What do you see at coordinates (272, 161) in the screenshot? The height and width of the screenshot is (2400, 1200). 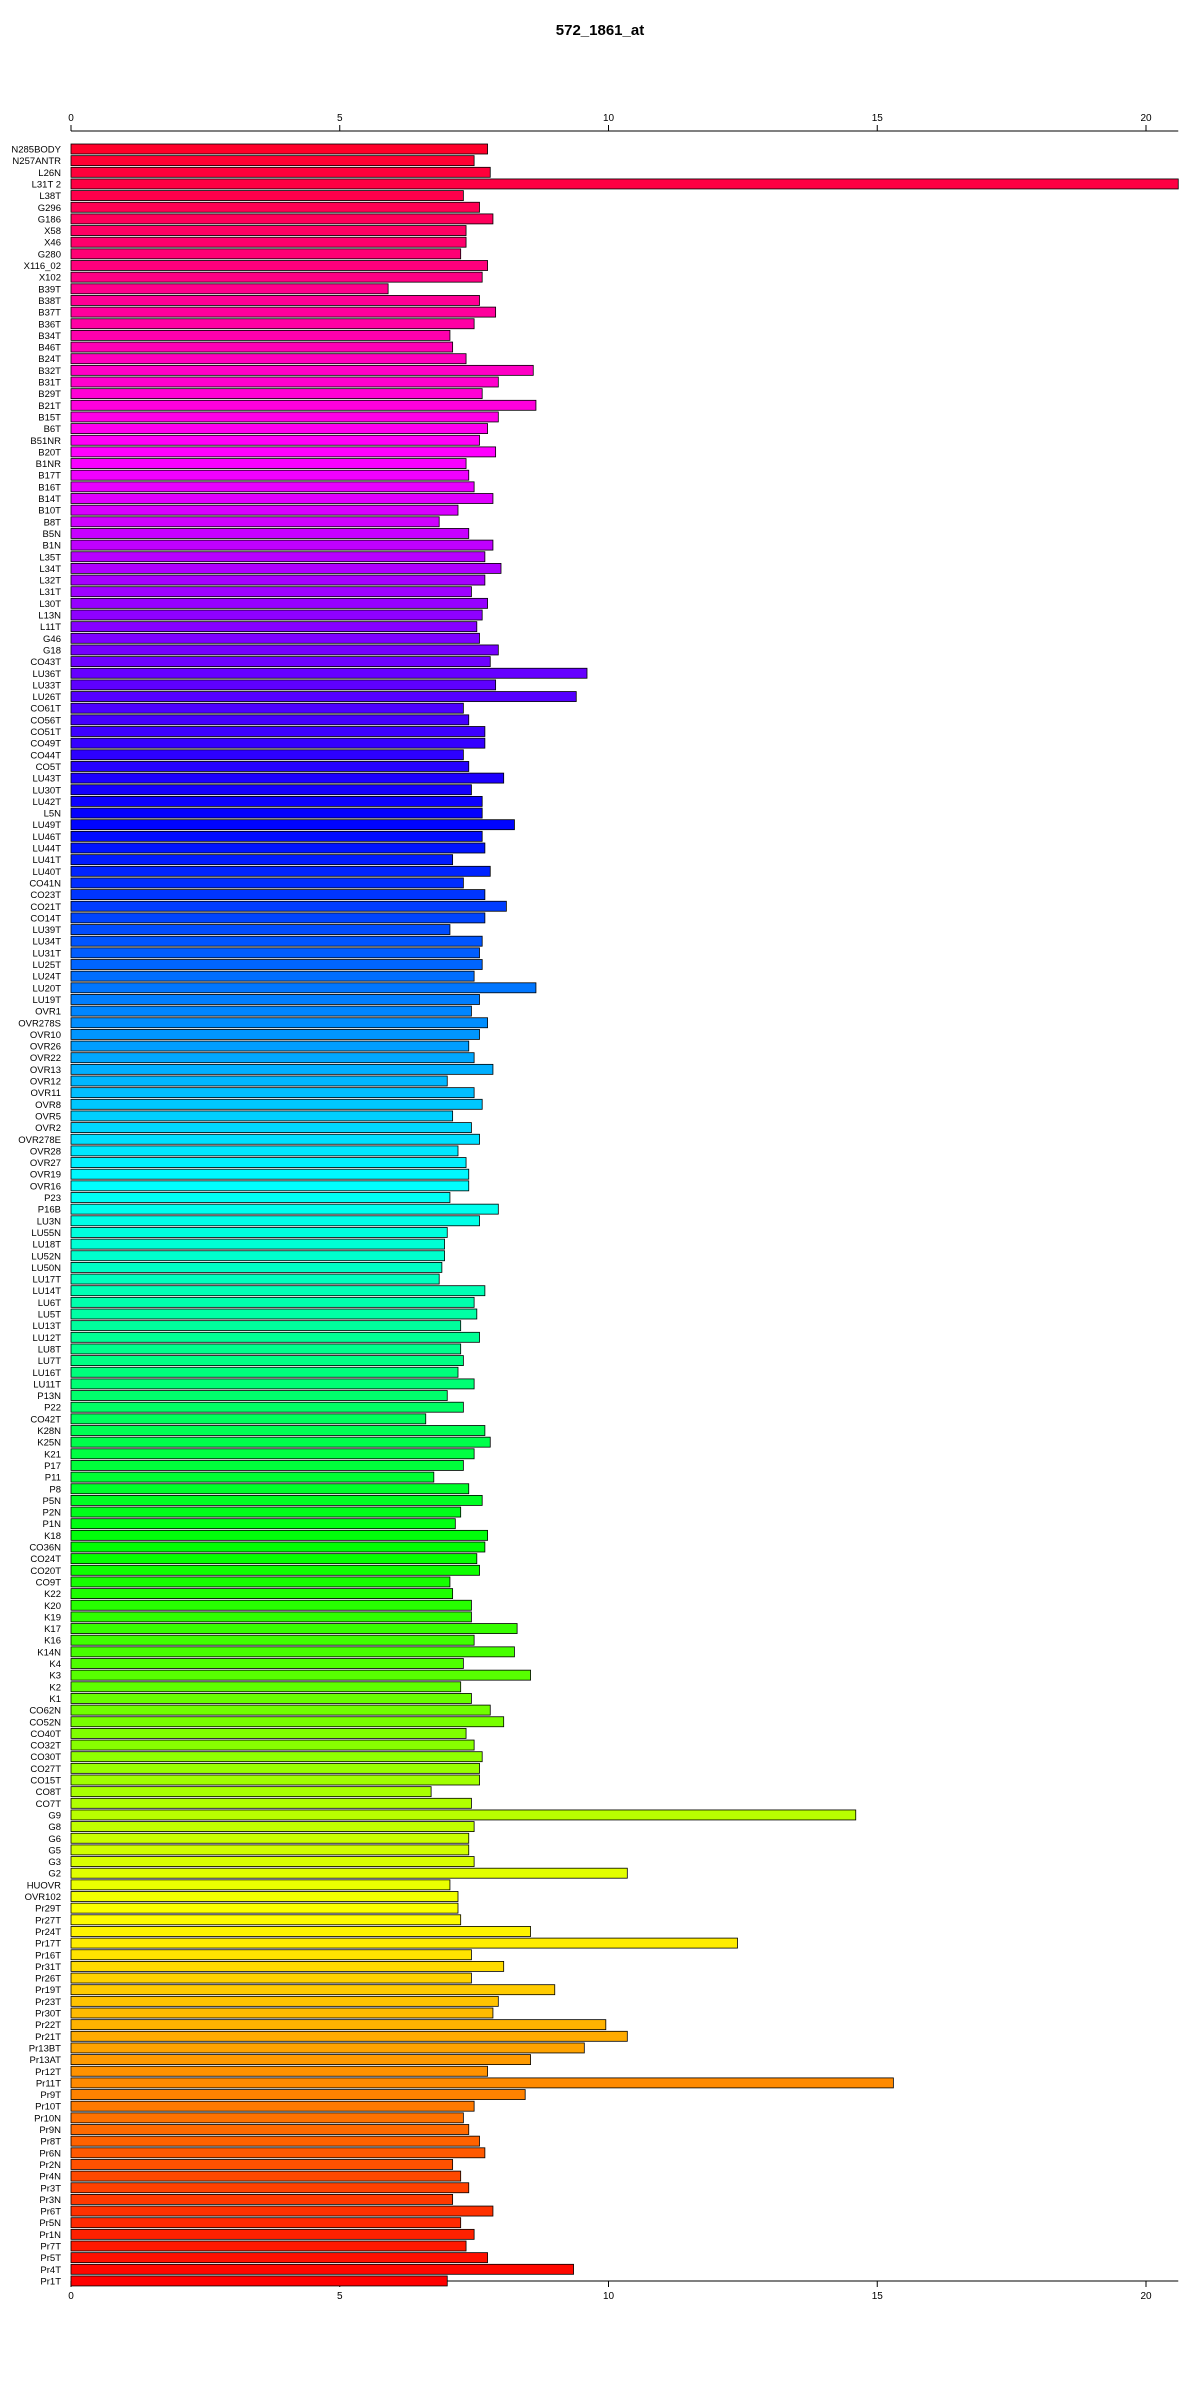 I see `bar-N257ANTR` at bounding box center [272, 161].